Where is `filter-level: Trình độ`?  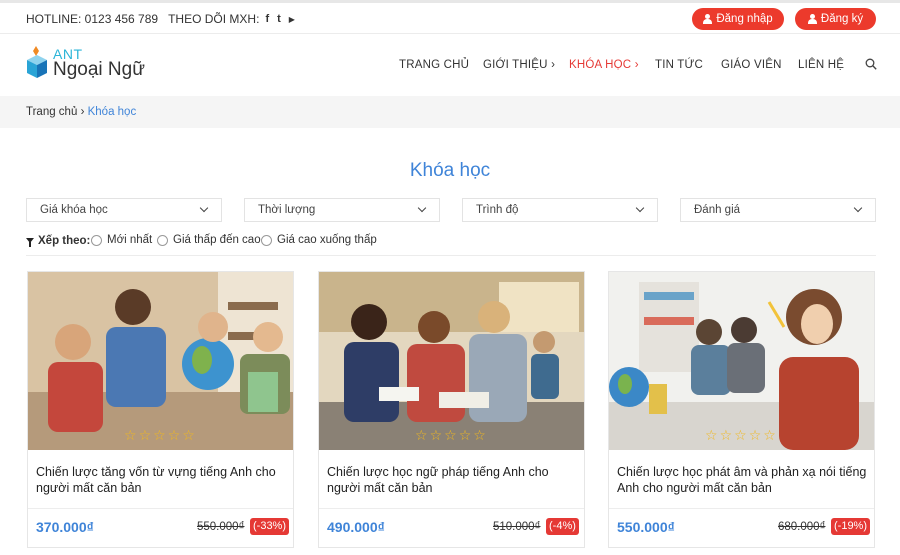 filter-level: Trình độ is located at coordinates (560, 210).